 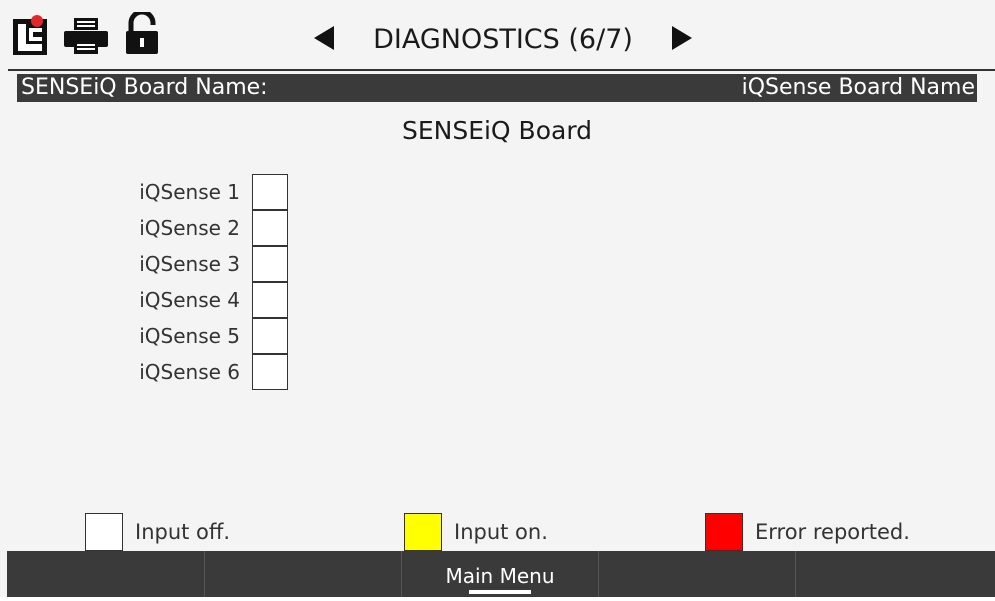 What do you see at coordinates (500, 592) in the screenshot?
I see `softkey-active-indicator` at bounding box center [500, 592].